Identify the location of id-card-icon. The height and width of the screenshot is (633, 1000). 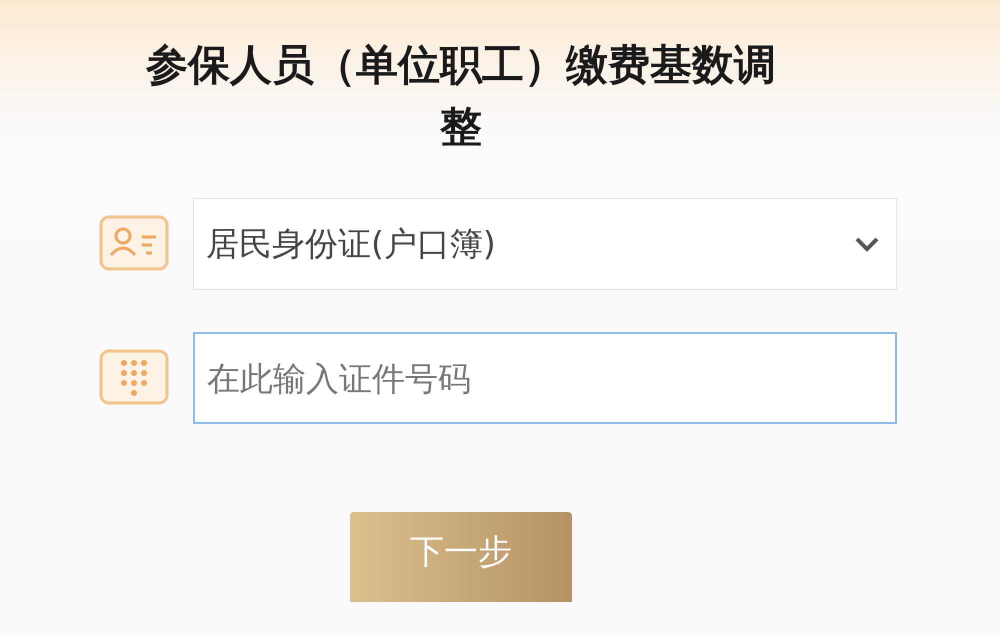
(134, 244).